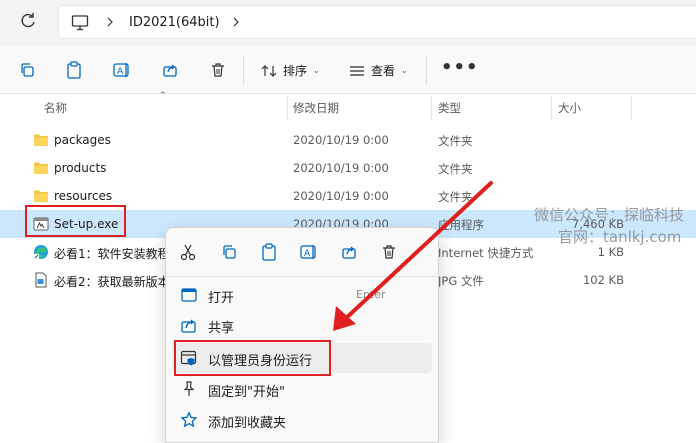 Image resolution: width=696 pixels, height=443 pixels. Describe the element at coordinates (189, 388) in the screenshot. I see `pin-icon` at that location.